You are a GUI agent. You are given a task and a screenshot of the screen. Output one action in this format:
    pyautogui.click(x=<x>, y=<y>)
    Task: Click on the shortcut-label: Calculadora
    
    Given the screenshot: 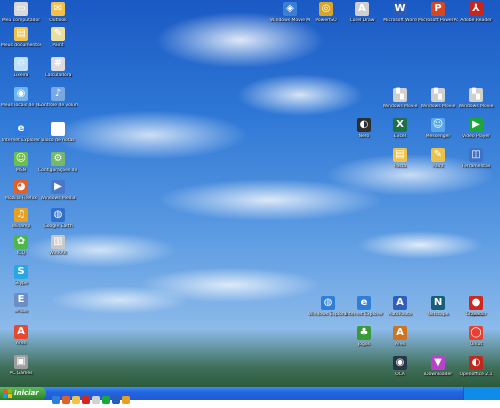 What is the action you would take?
    pyautogui.click(x=58, y=75)
    